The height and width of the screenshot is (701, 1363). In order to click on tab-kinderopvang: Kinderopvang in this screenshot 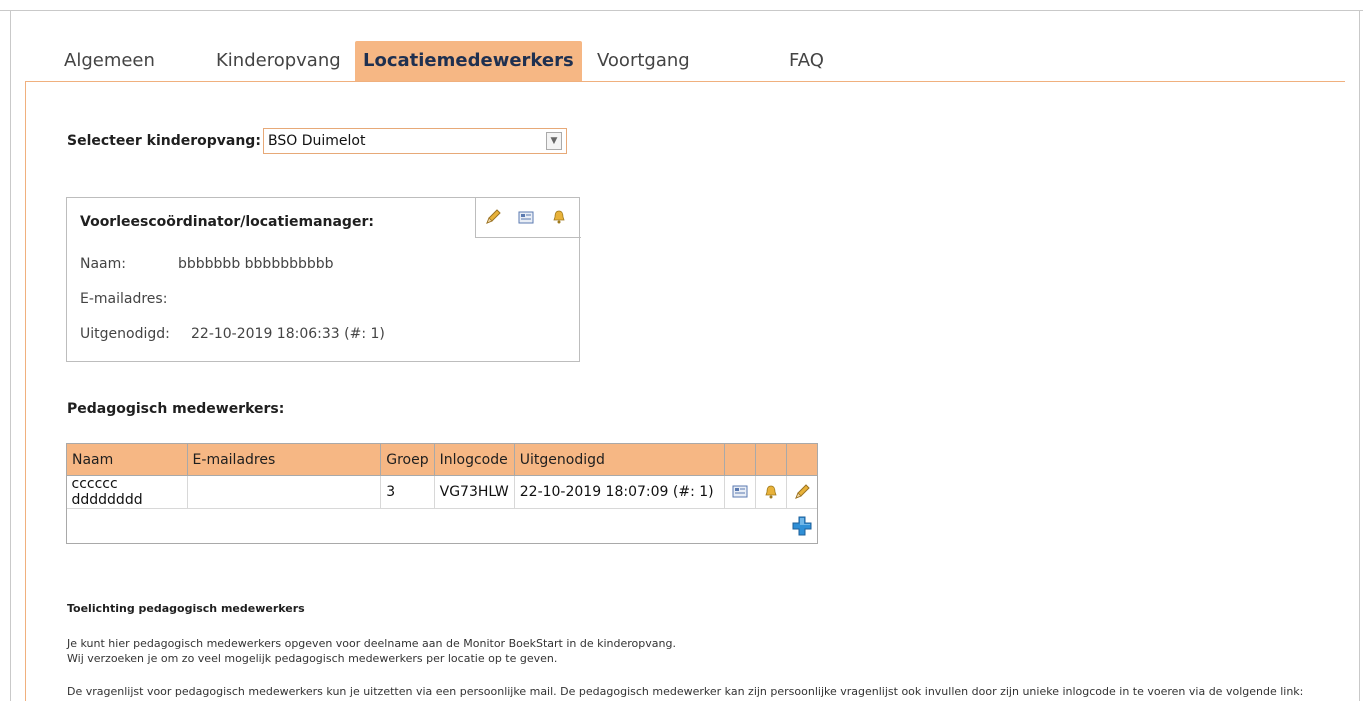, I will do `click(278, 61)`.